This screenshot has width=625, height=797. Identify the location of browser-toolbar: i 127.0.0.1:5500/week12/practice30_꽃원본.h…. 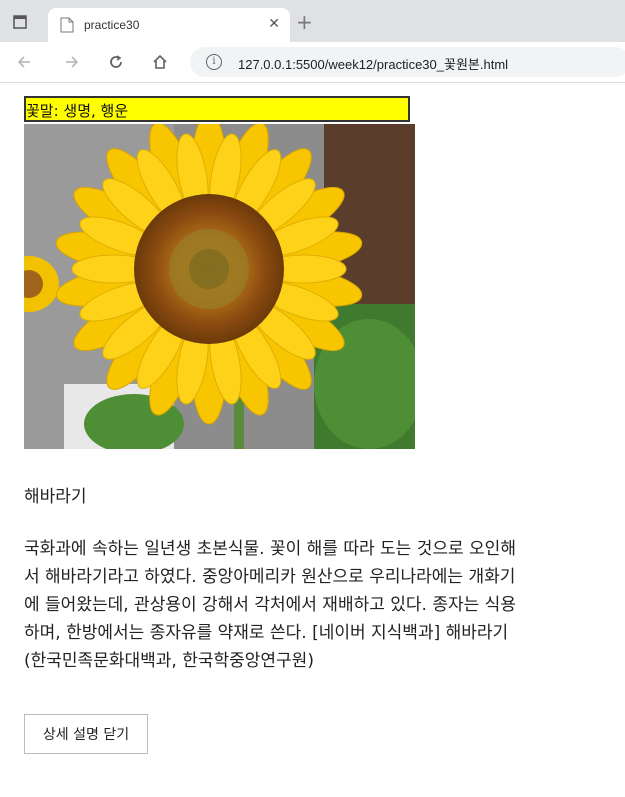
(312, 62).